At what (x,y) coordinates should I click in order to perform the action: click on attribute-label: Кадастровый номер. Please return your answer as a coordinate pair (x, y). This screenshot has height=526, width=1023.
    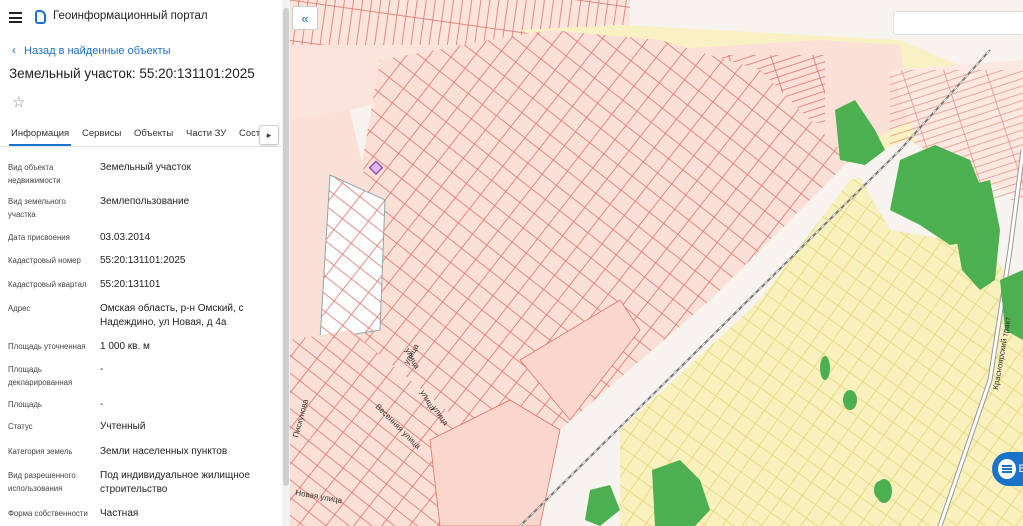
    Looking at the image, I should click on (44, 260).